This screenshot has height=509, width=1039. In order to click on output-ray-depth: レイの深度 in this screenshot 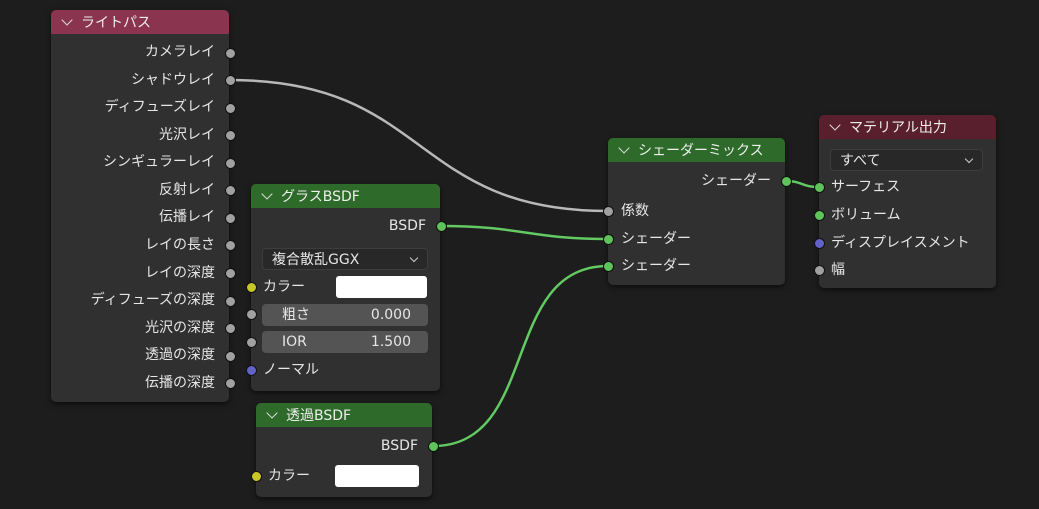, I will do `click(180, 273)`.